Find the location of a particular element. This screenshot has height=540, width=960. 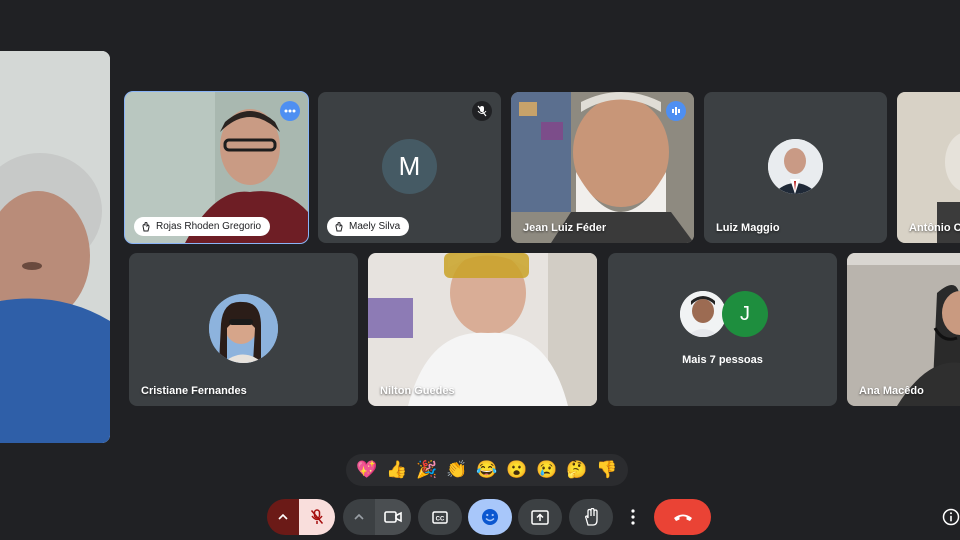

mic-off-indicator is located at coordinates (482, 111).